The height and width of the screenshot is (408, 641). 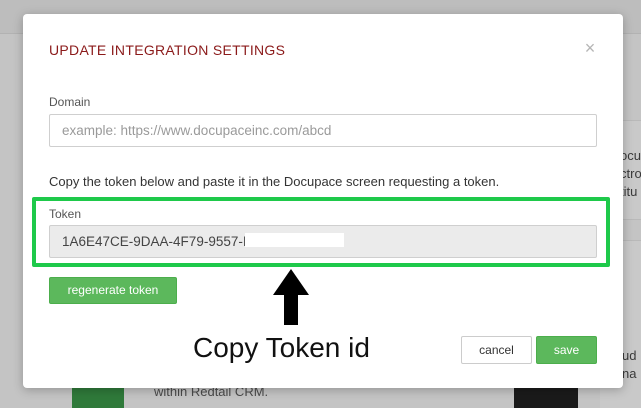 I want to click on modal-title: UPDATE INTEGRATION SETTINGS, so click(x=167, y=50).